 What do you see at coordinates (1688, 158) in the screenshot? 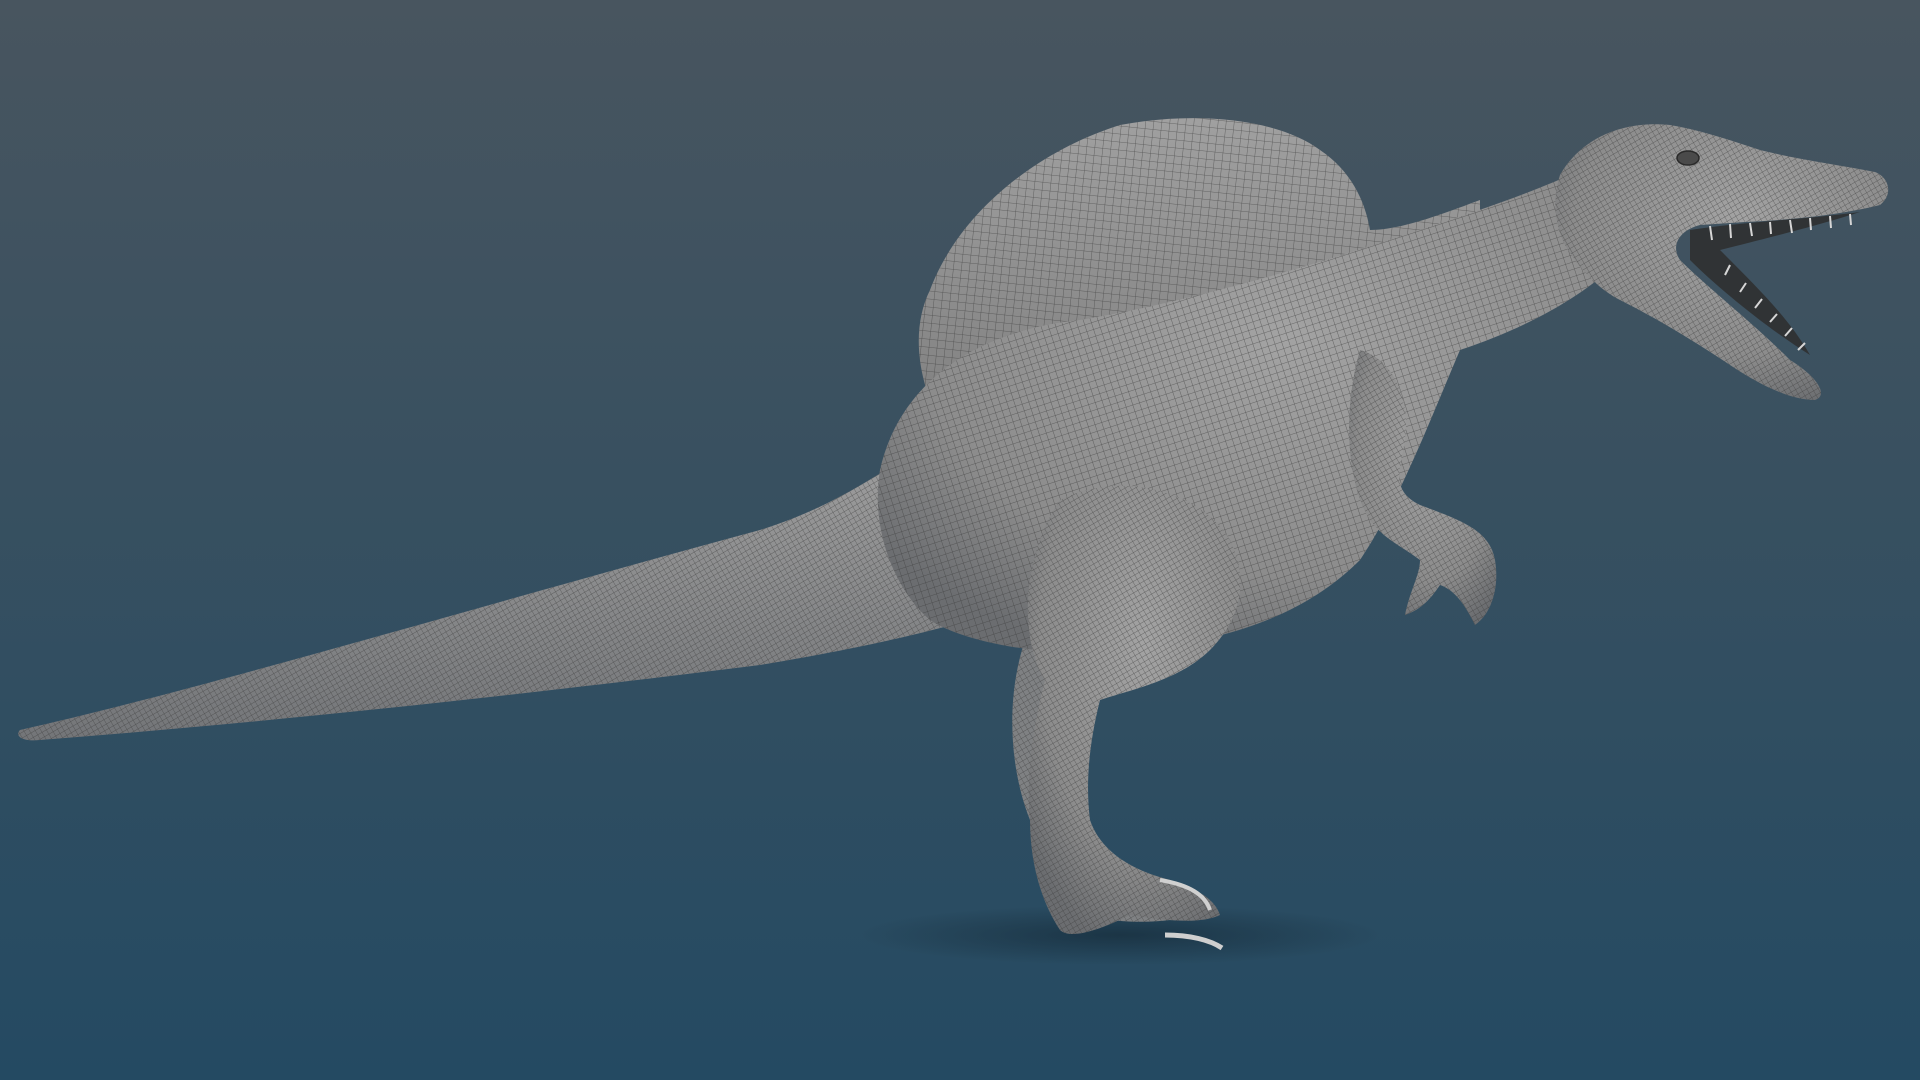
I see `eye` at bounding box center [1688, 158].